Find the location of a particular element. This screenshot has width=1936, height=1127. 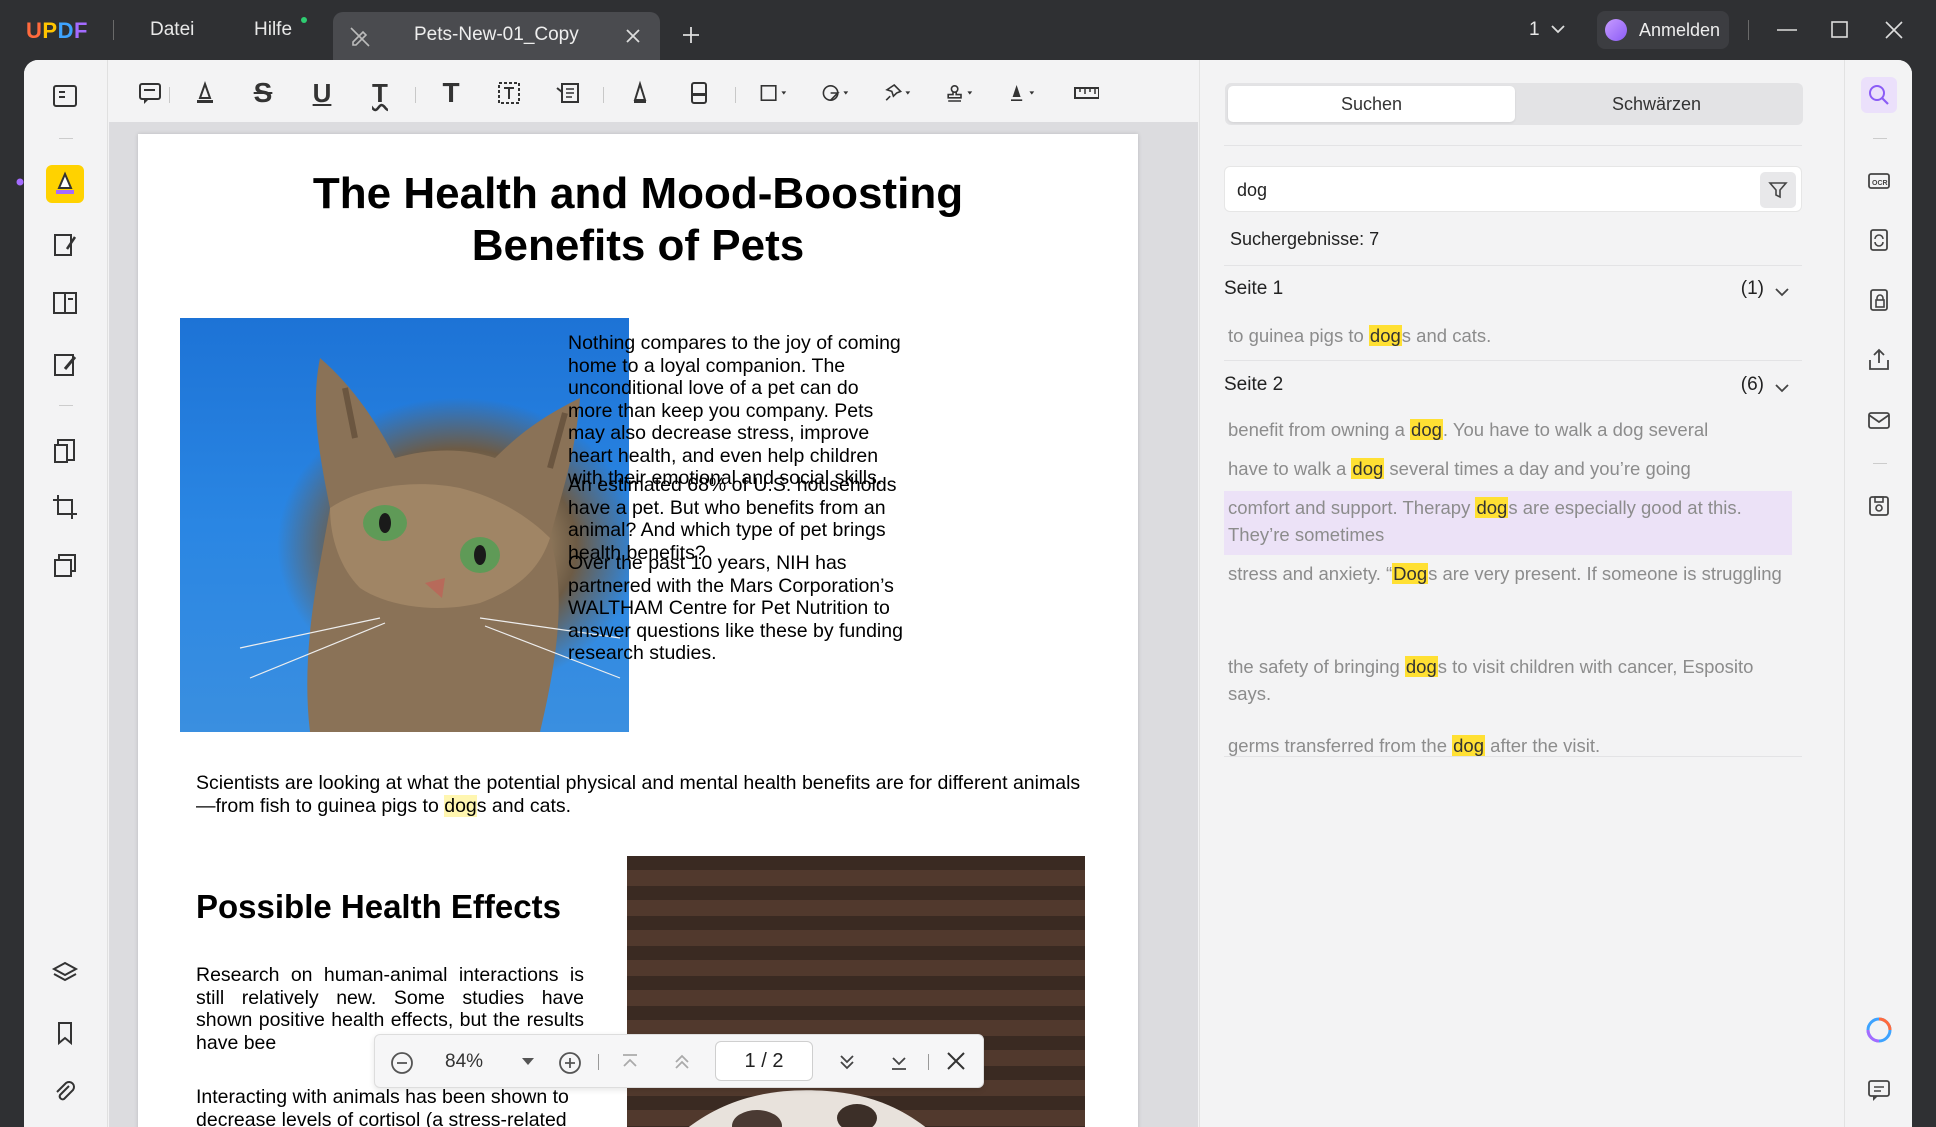

zoom-in-icon is located at coordinates (570, 1063).